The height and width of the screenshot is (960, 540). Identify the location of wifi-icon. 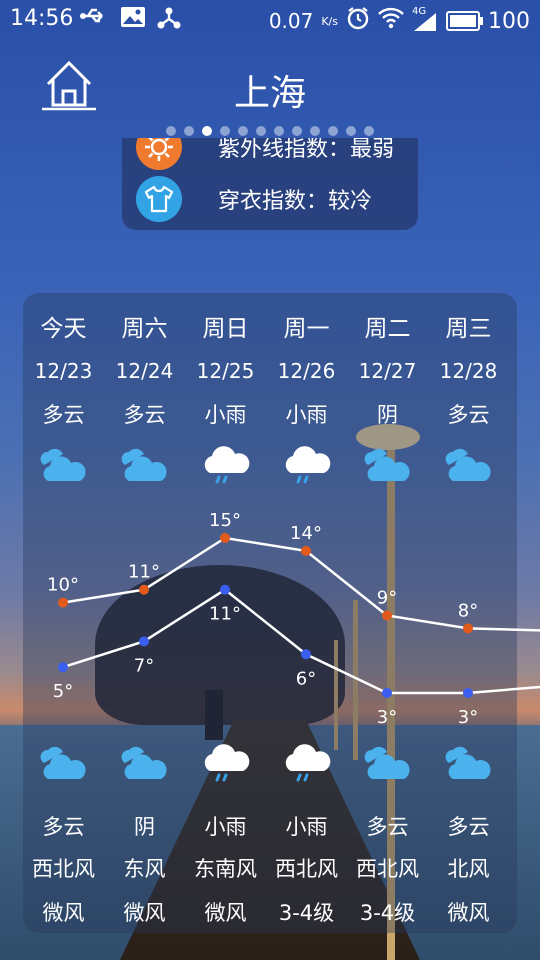
(391, 21).